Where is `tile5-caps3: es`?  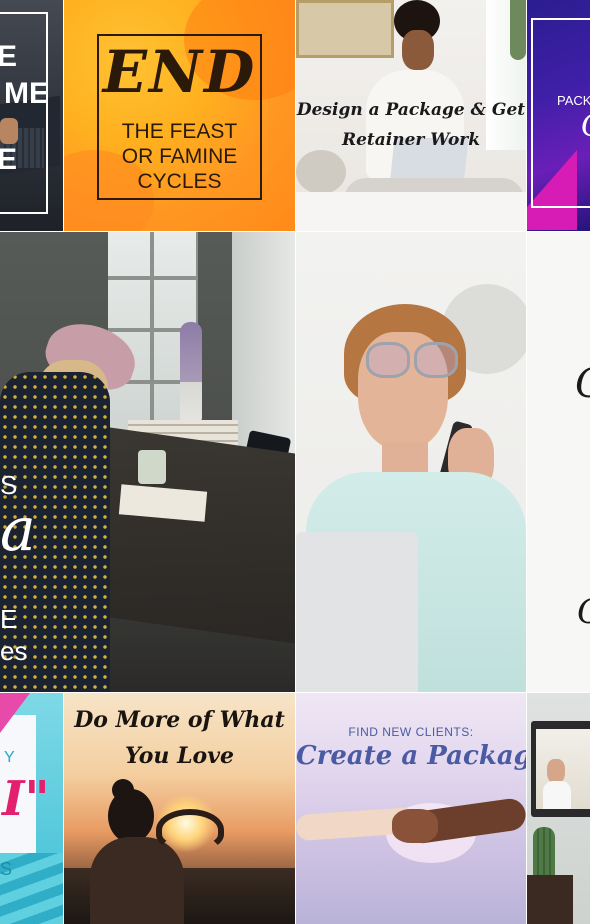 tile5-caps3: es is located at coordinates (14, 651).